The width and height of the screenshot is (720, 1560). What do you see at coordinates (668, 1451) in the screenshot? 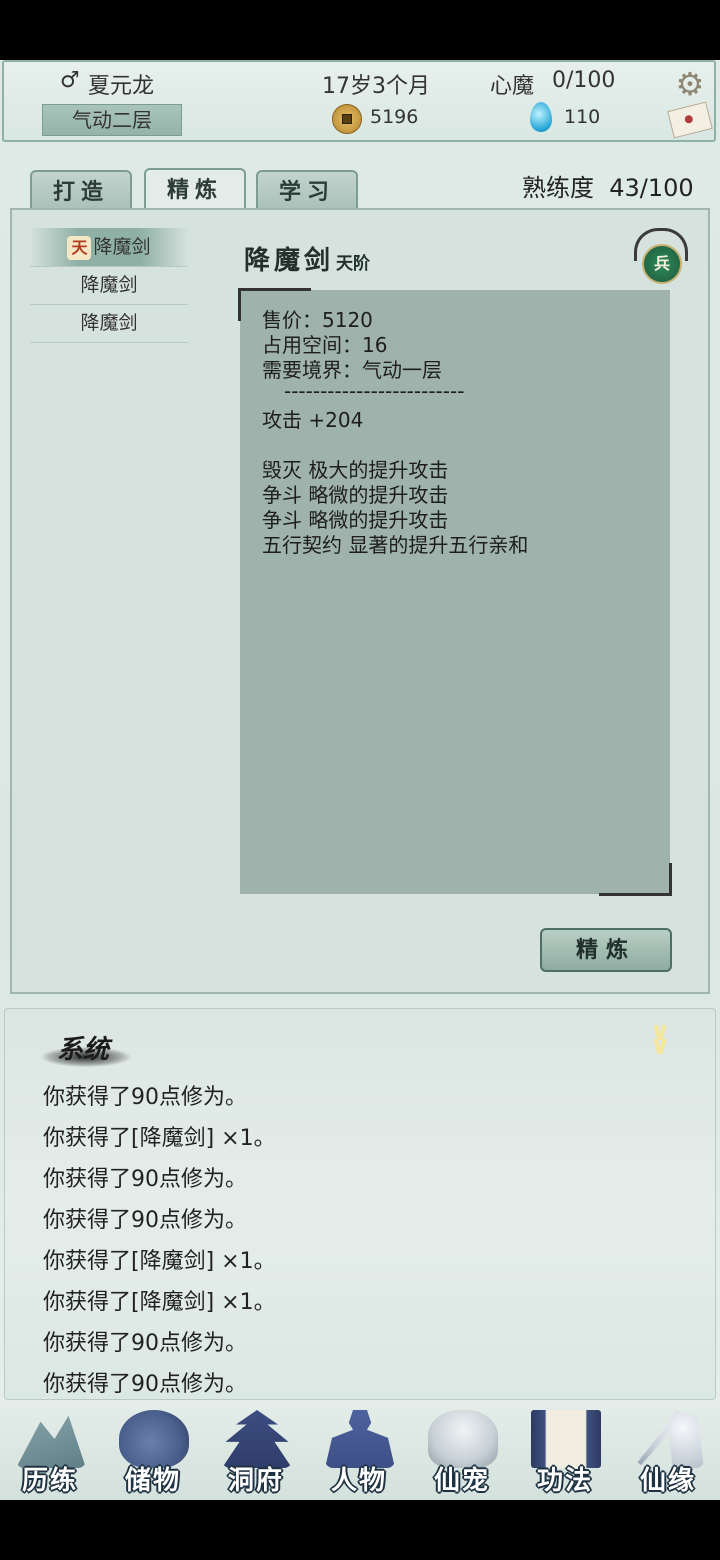
I see `nav-fortune: 仙缘` at bounding box center [668, 1451].